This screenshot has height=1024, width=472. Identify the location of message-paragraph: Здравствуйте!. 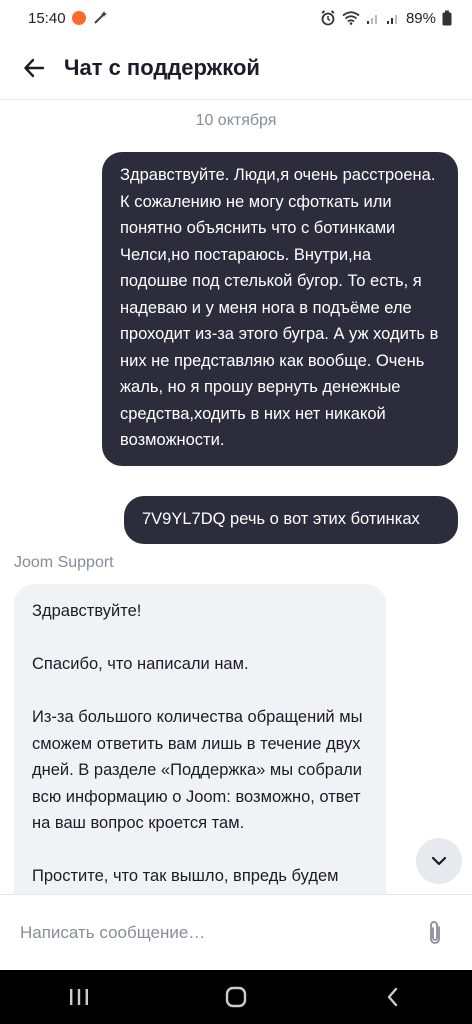
(87, 611).